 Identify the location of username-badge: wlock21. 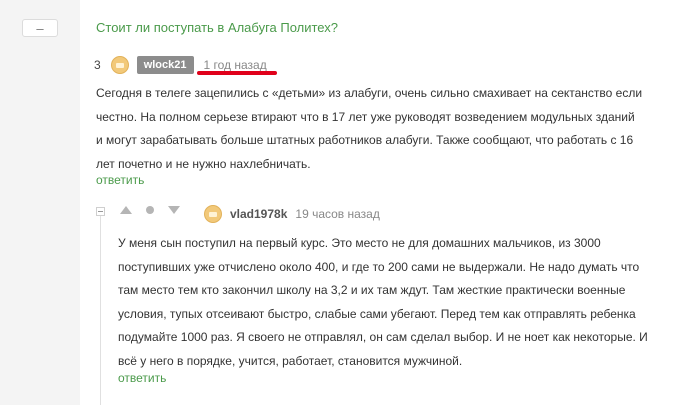
(165, 65).